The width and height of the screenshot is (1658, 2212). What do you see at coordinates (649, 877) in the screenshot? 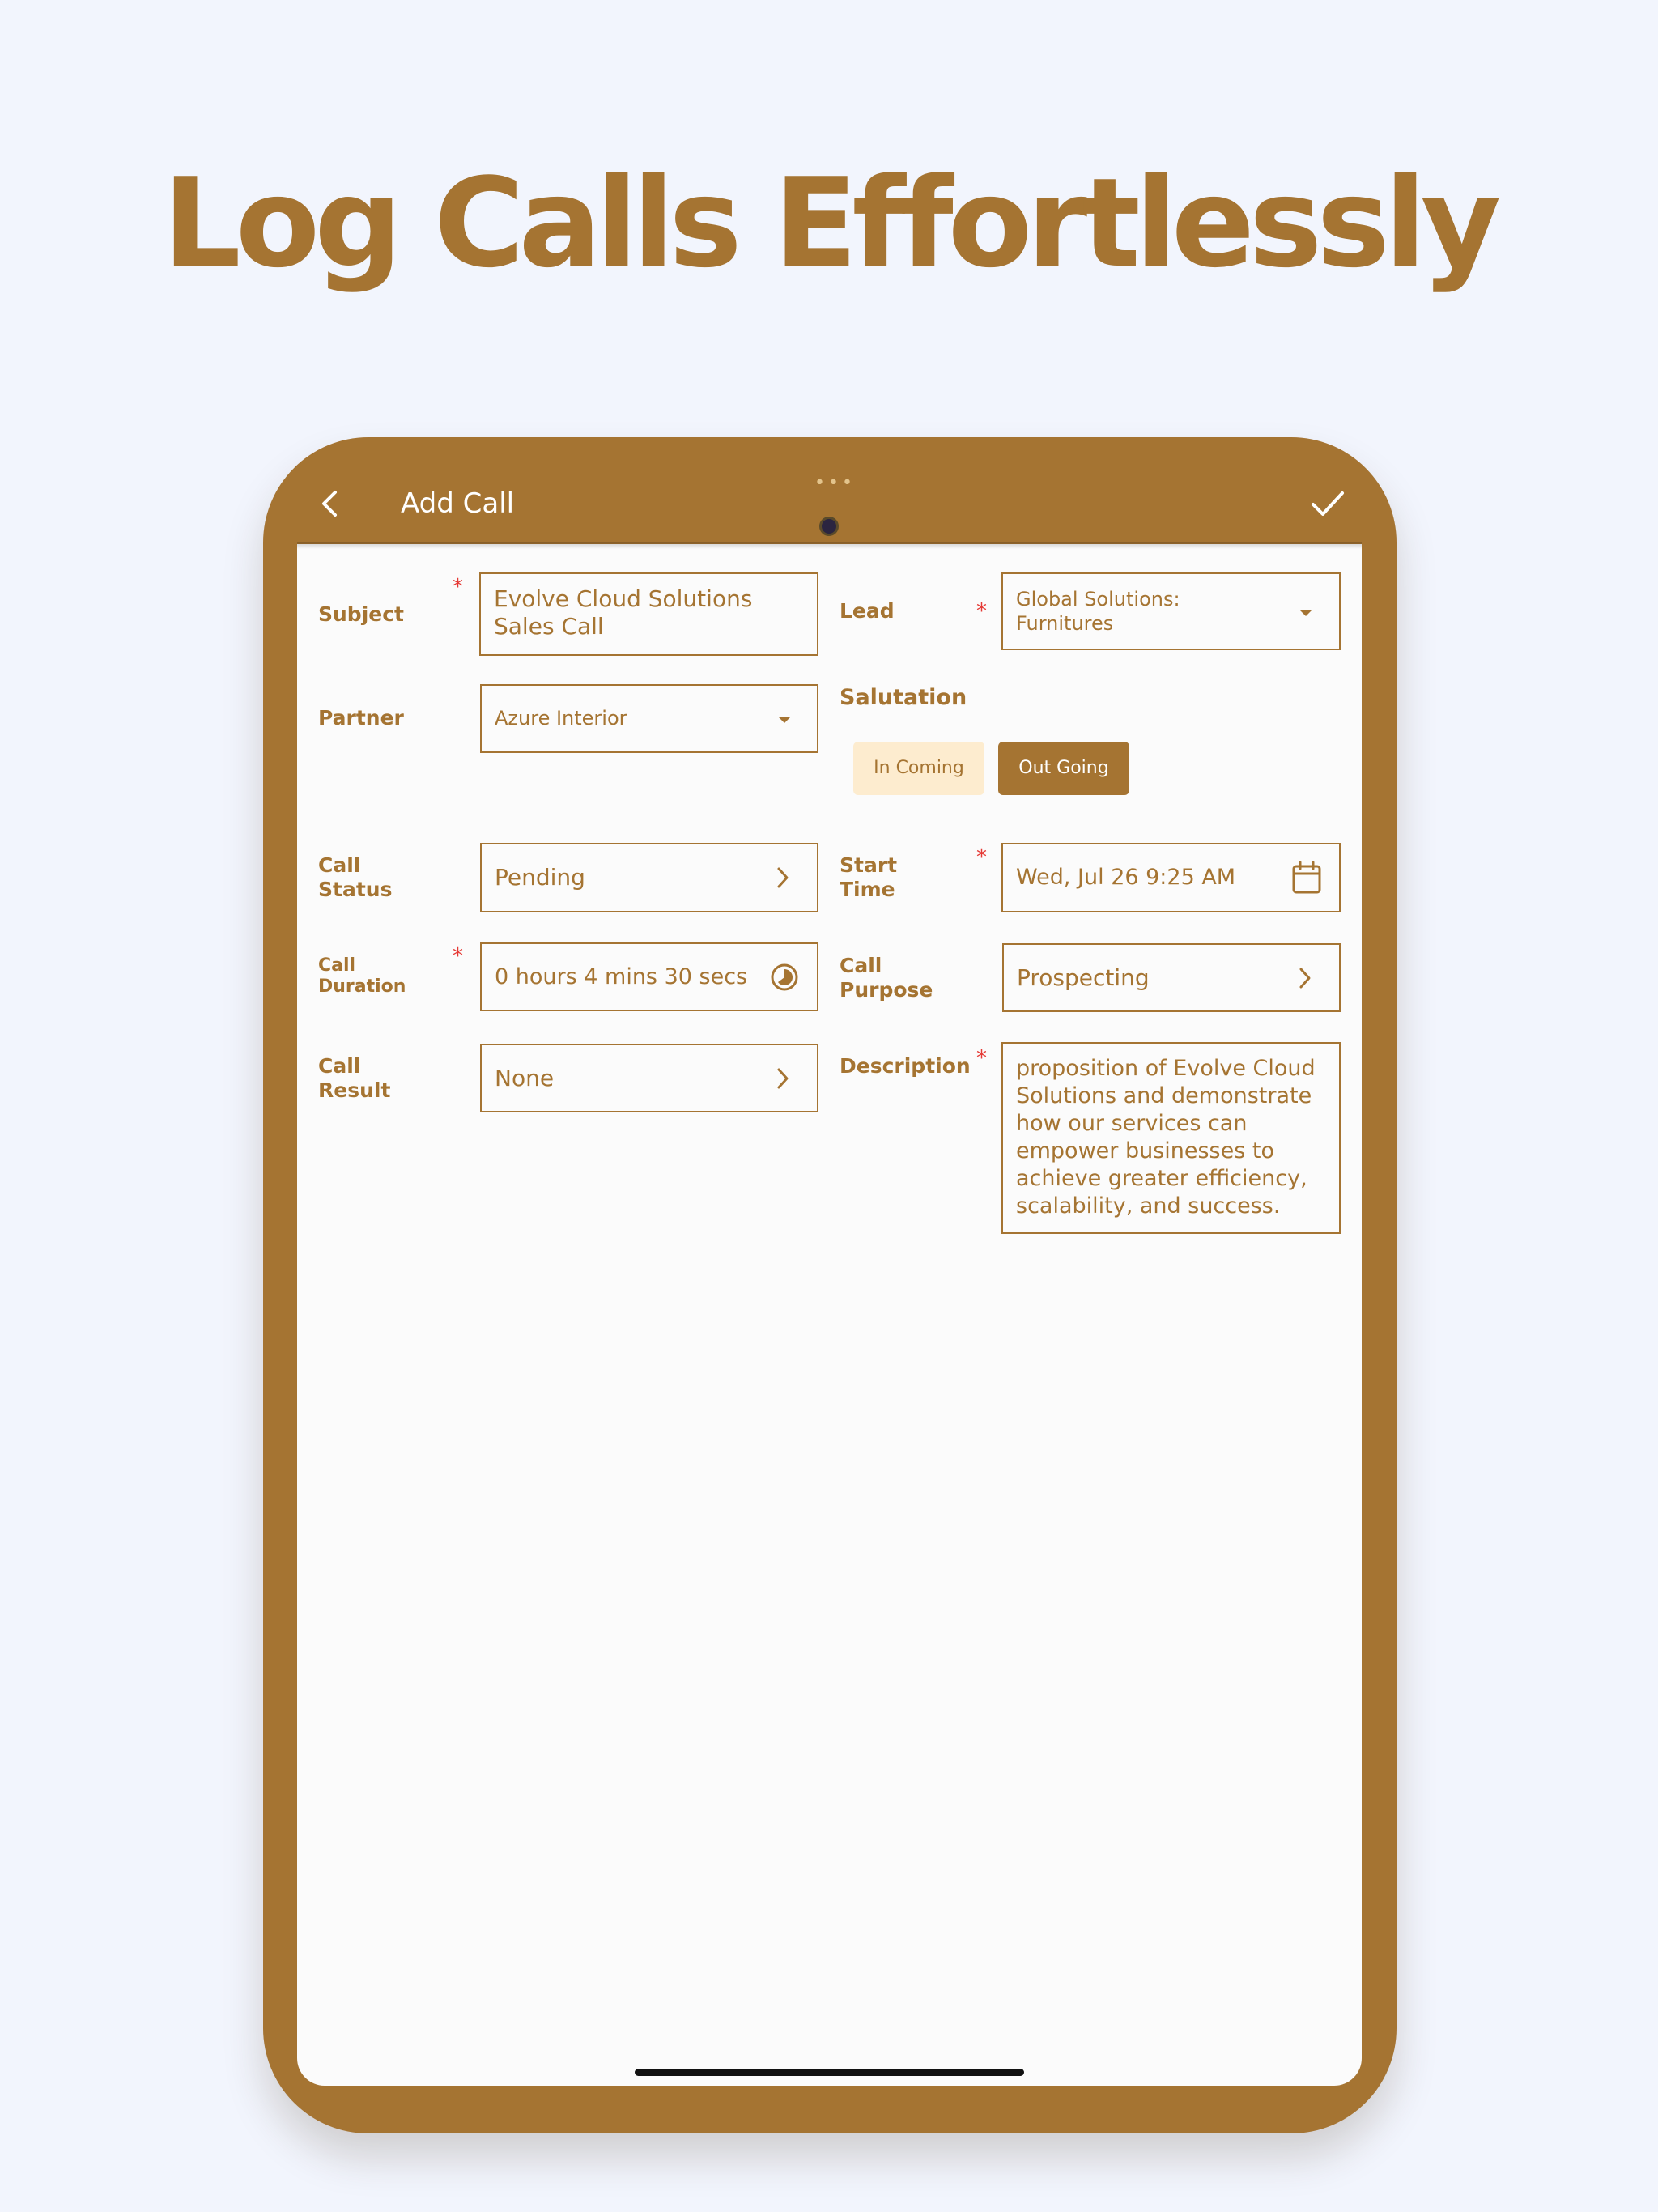
I see `call-status-field: Pending` at bounding box center [649, 877].